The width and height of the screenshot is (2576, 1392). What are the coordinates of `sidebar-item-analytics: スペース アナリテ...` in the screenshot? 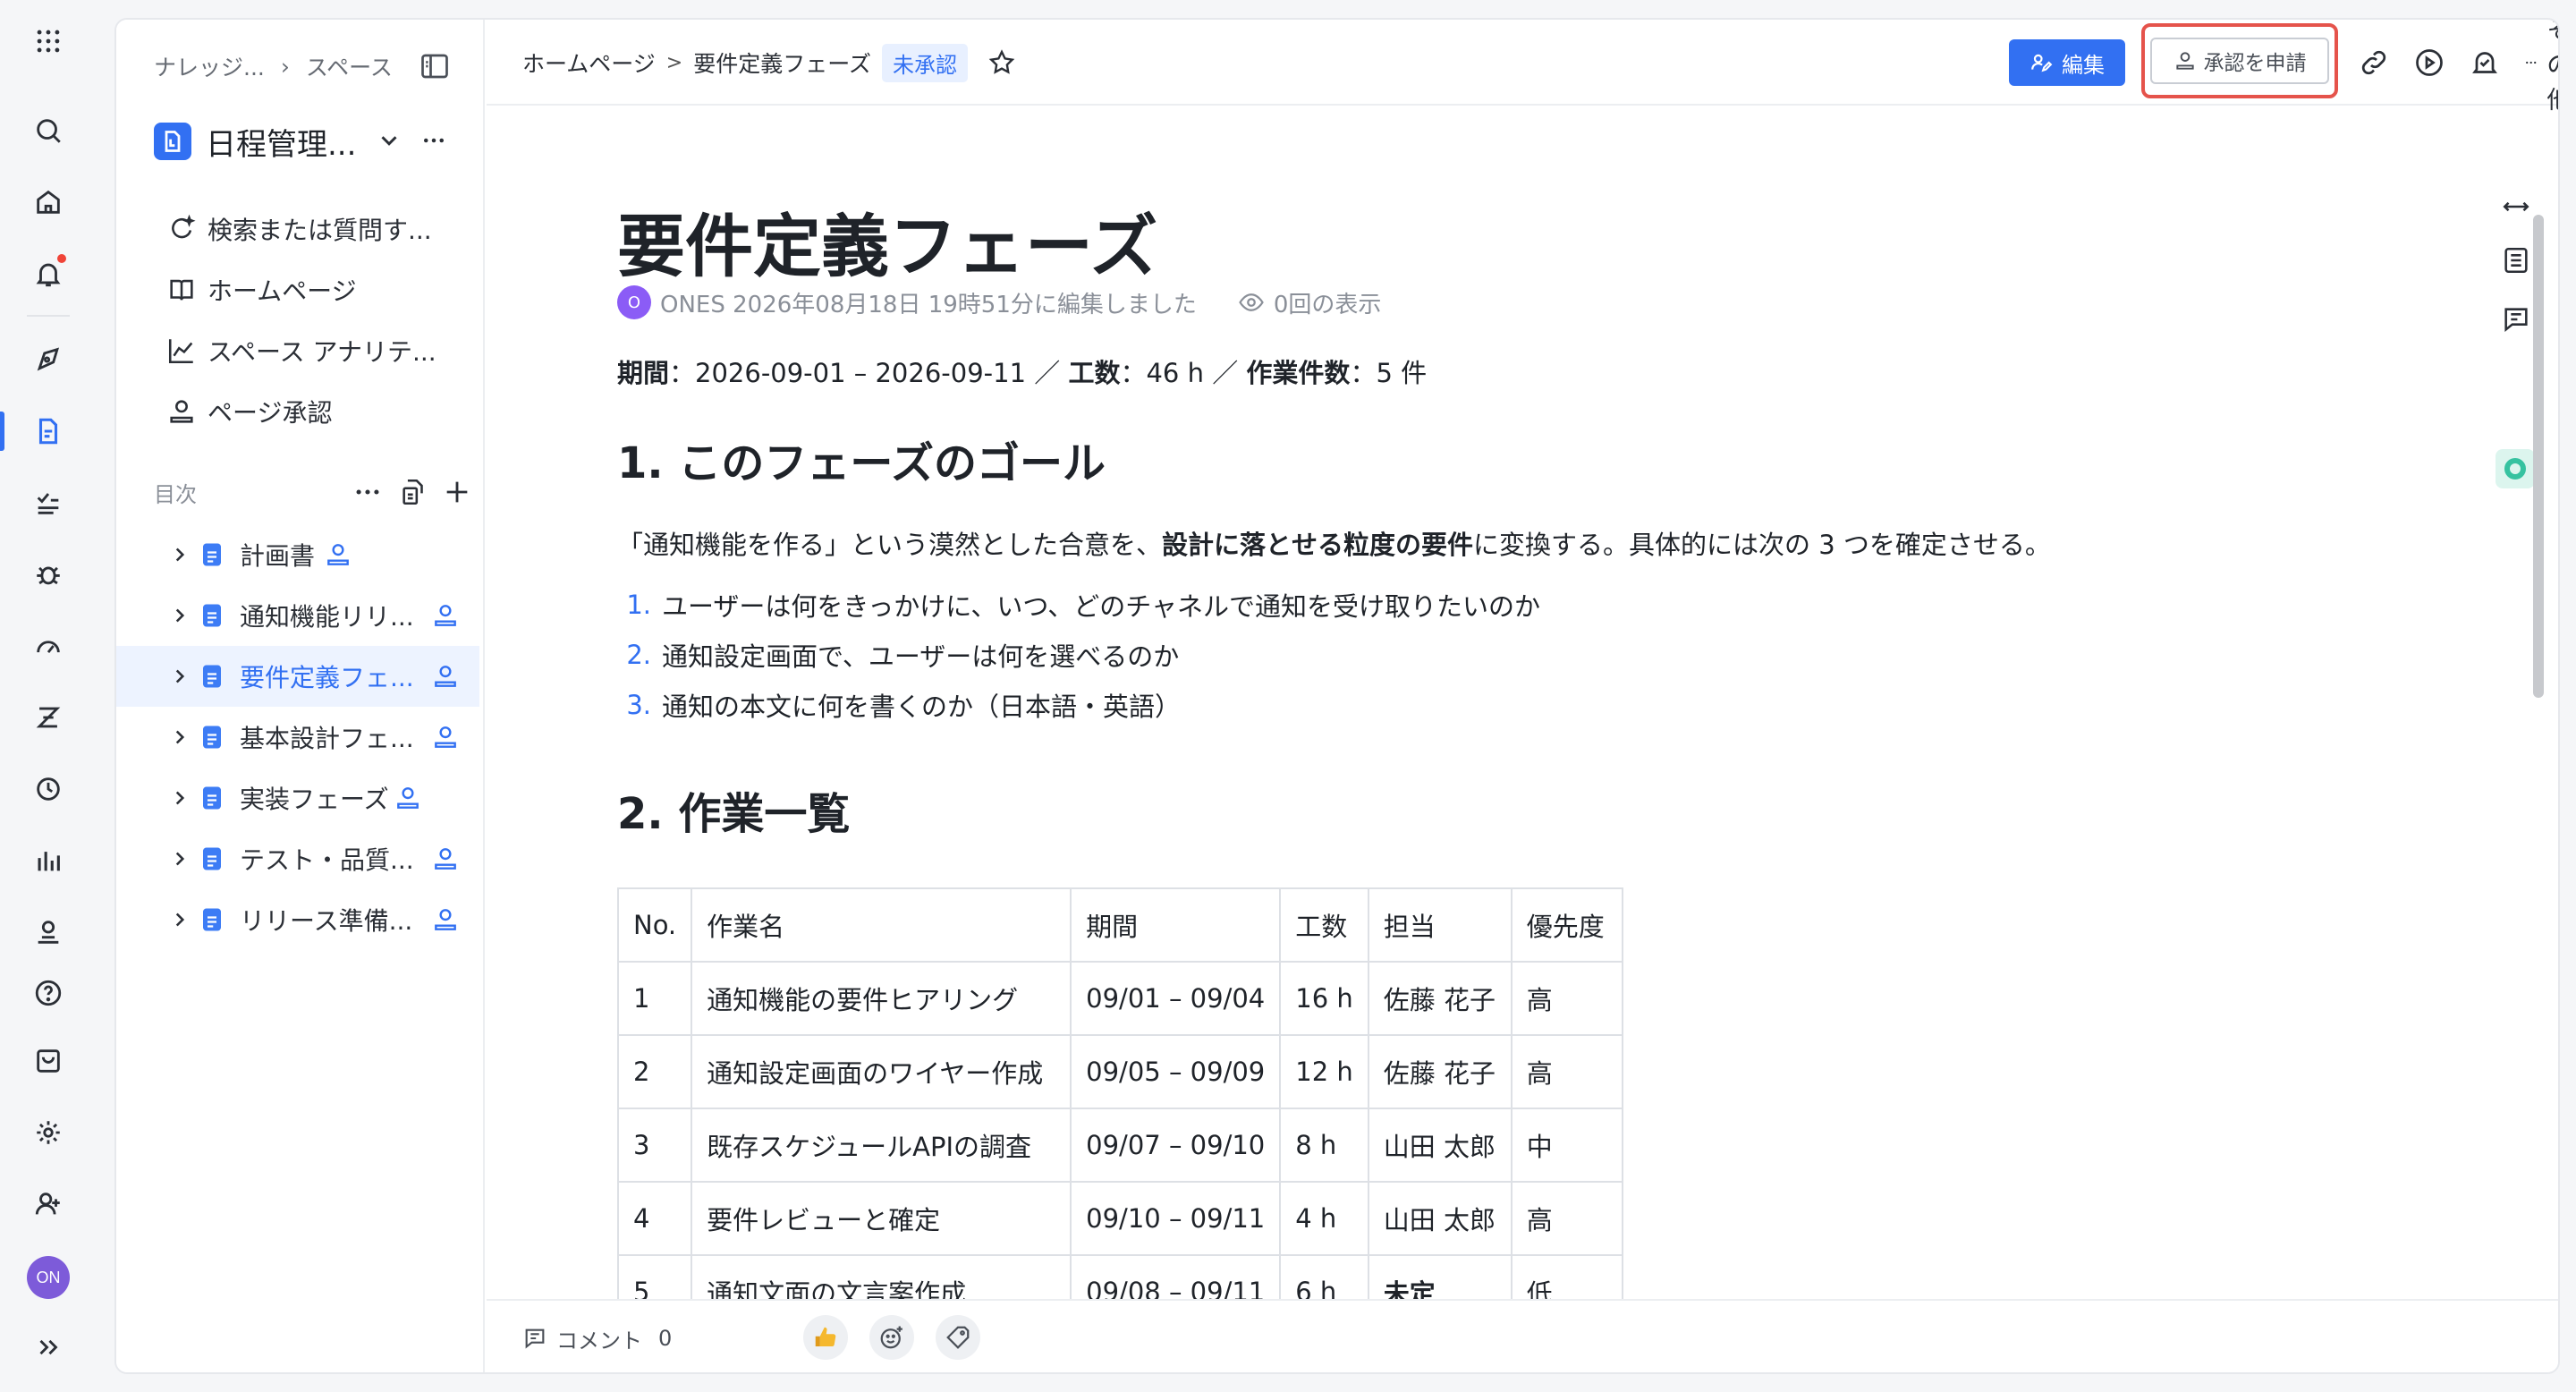 It's located at (318, 350).